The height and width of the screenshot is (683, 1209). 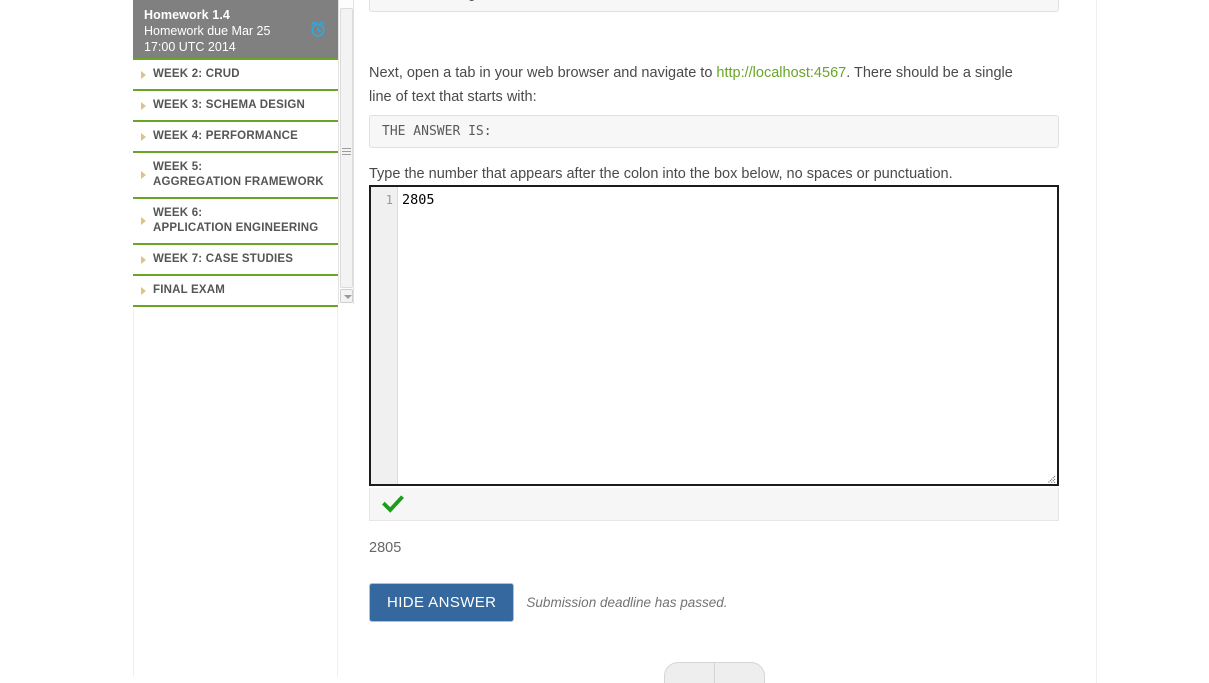 I want to click on homework-due-line-1: Homework due Mar 25, so click(x=207, y=31).